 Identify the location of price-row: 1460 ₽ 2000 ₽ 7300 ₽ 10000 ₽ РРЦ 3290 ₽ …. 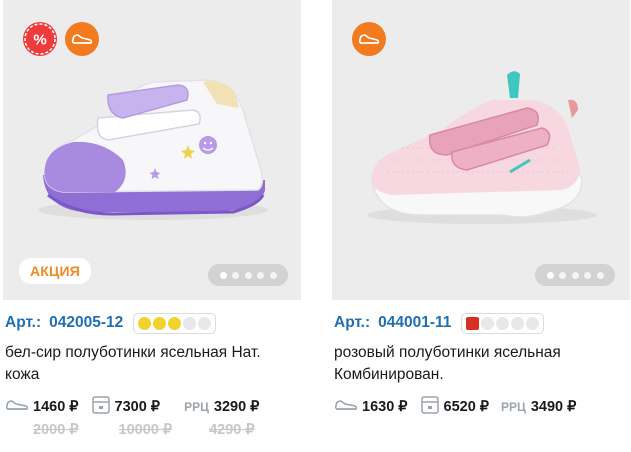
(138, 416).